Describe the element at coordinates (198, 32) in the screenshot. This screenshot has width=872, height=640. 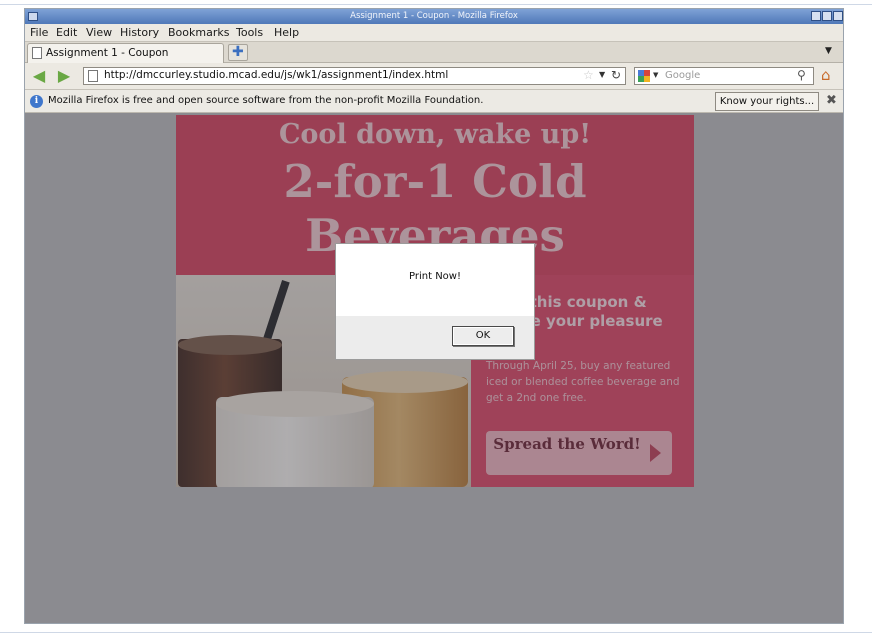
I see `menu-bookmarks: Bookmarks` at that location.